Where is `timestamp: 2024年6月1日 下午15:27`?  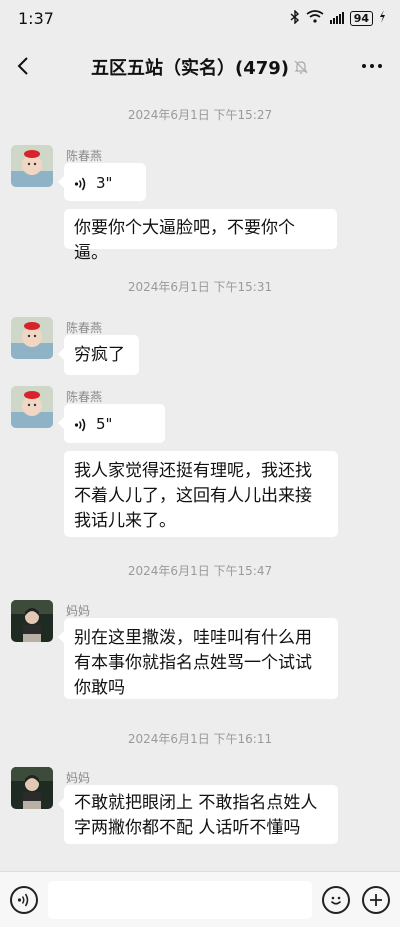
timestamp: 2024年6月1日 下午15:27 is located at coordinates (200, 115).